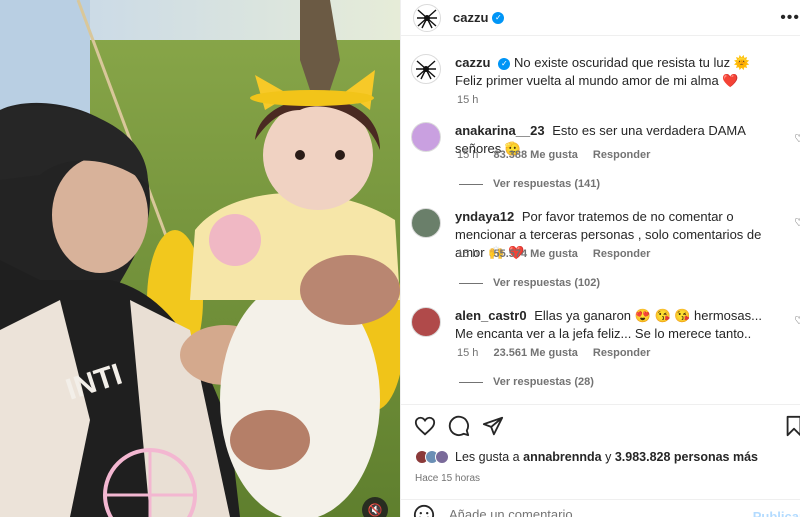 The image size is (800, 517). What do you see at coordinates (447, 478) in the screenshot?
I see `posted-time: Hace 15 horas` at bounding box center [447, 478].